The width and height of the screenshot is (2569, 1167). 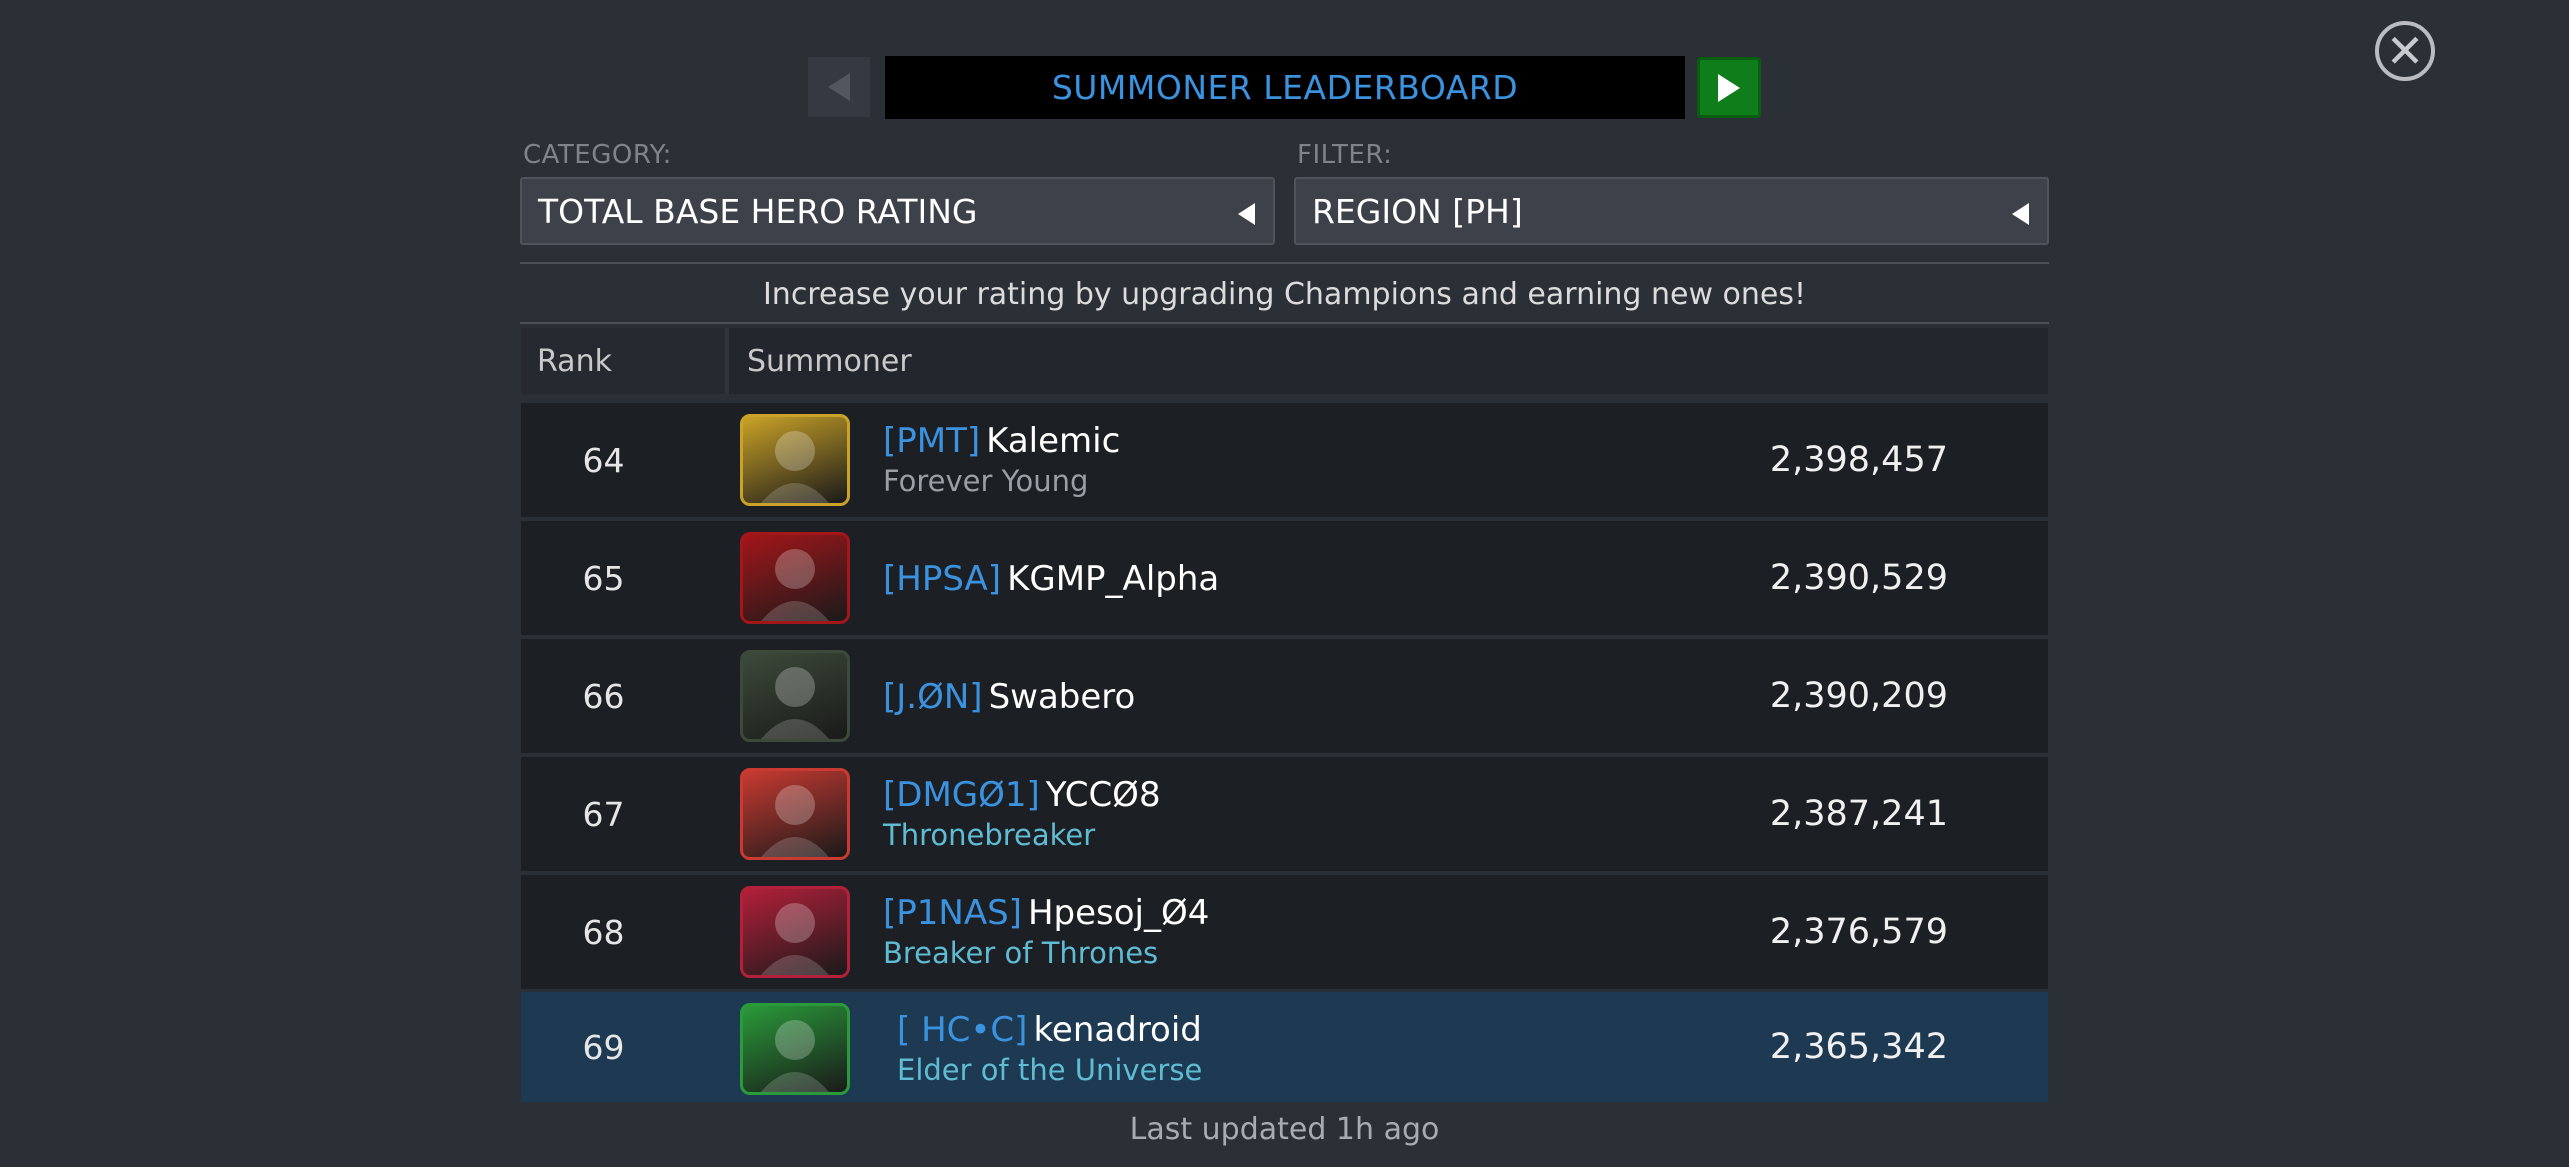 What do you see at coordinates (1858, 1047) in the screenshot?
I see `rating-value: 2,365,342` at bounding box center [1858, 1047].